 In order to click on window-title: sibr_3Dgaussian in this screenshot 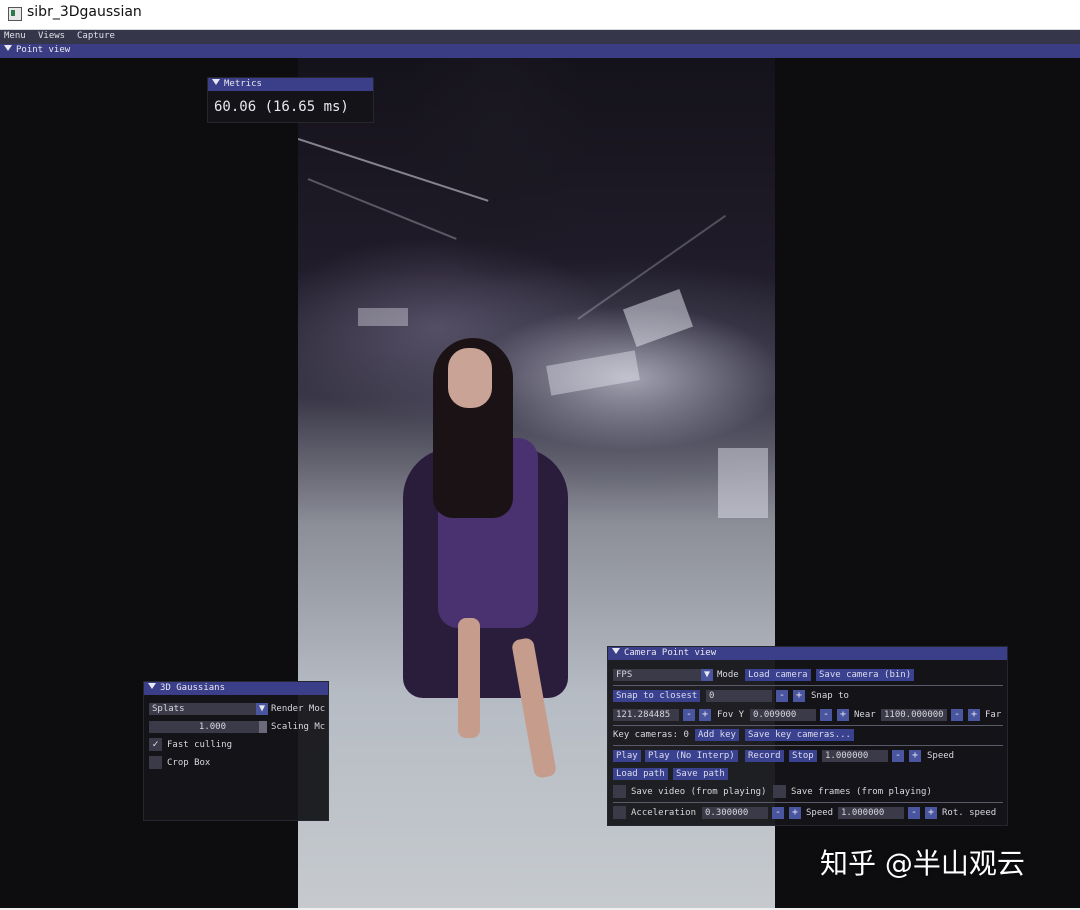, I will do `click(84, 12)`.